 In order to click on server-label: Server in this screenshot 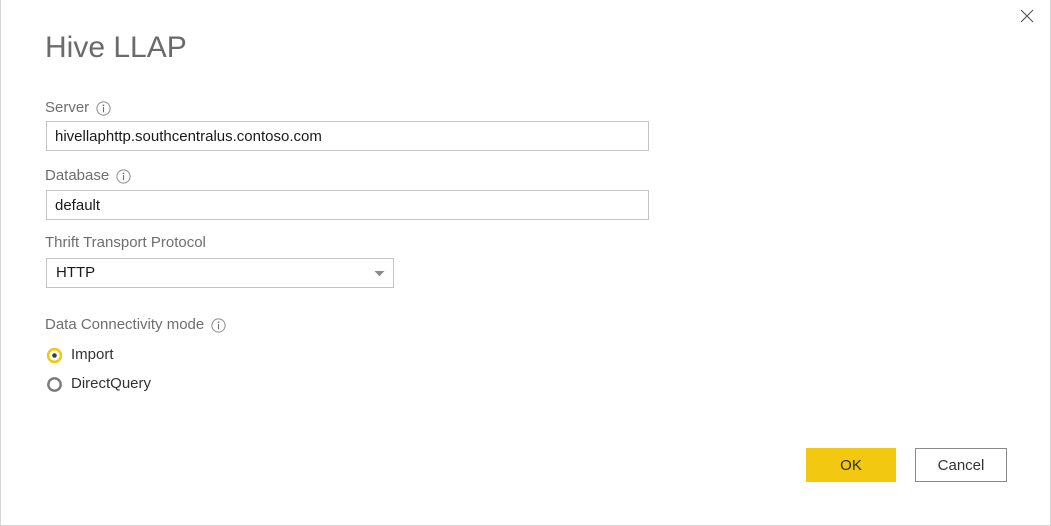, I will do `click(78, 108)`.